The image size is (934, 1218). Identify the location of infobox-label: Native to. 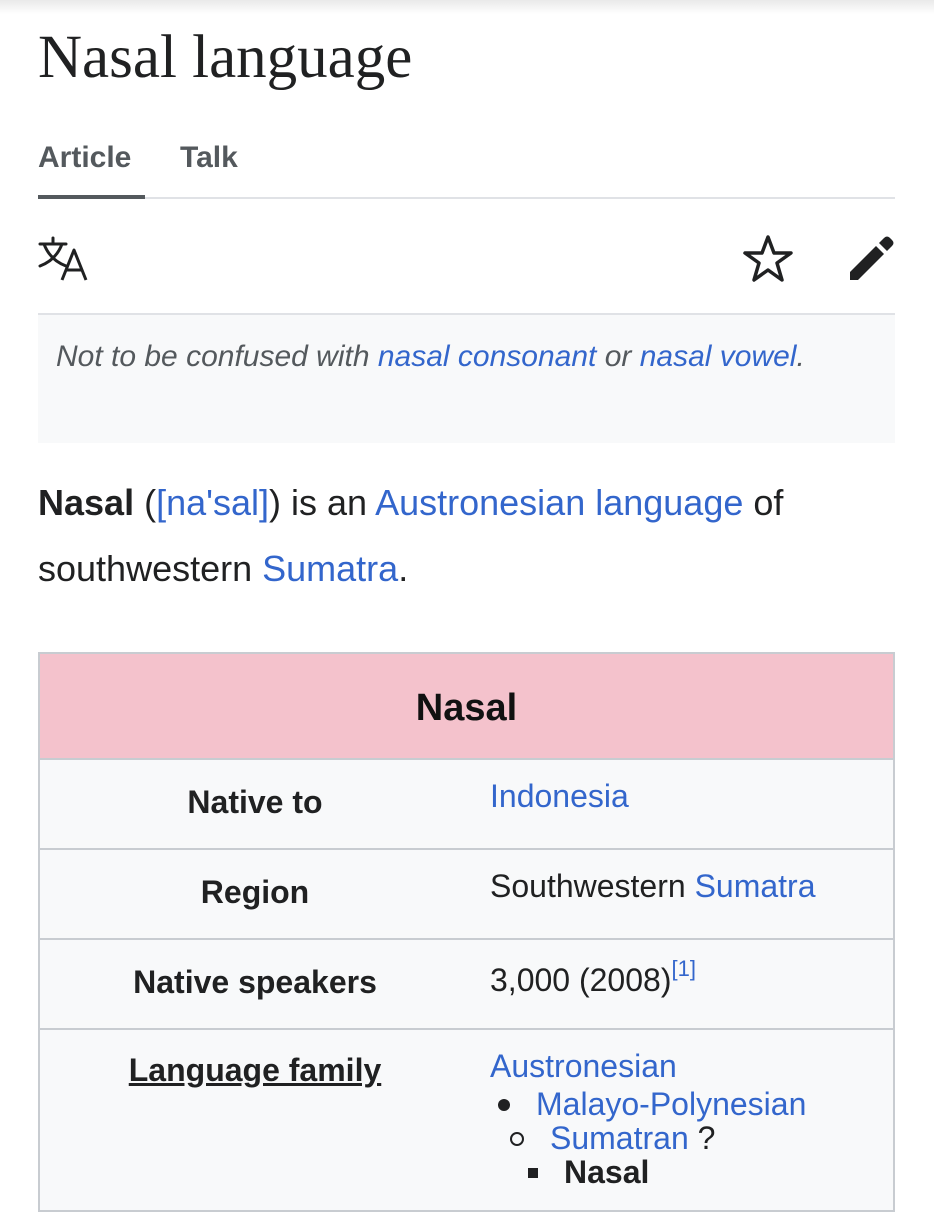
(255, 802).